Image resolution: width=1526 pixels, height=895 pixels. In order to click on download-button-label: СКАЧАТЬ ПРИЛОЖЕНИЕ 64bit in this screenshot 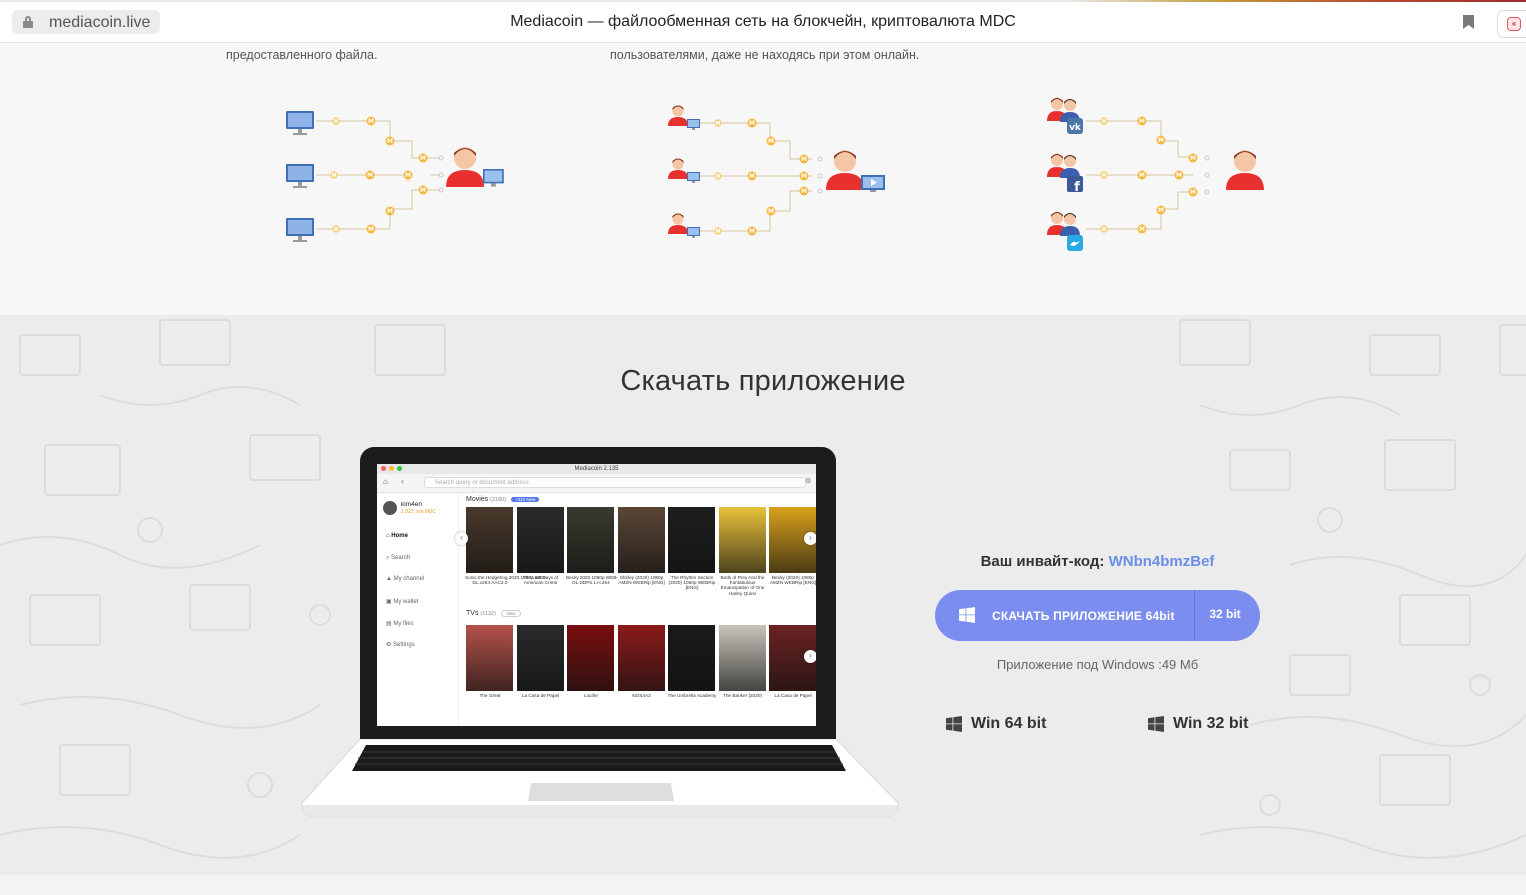, I will do `click(1083, 616)`.